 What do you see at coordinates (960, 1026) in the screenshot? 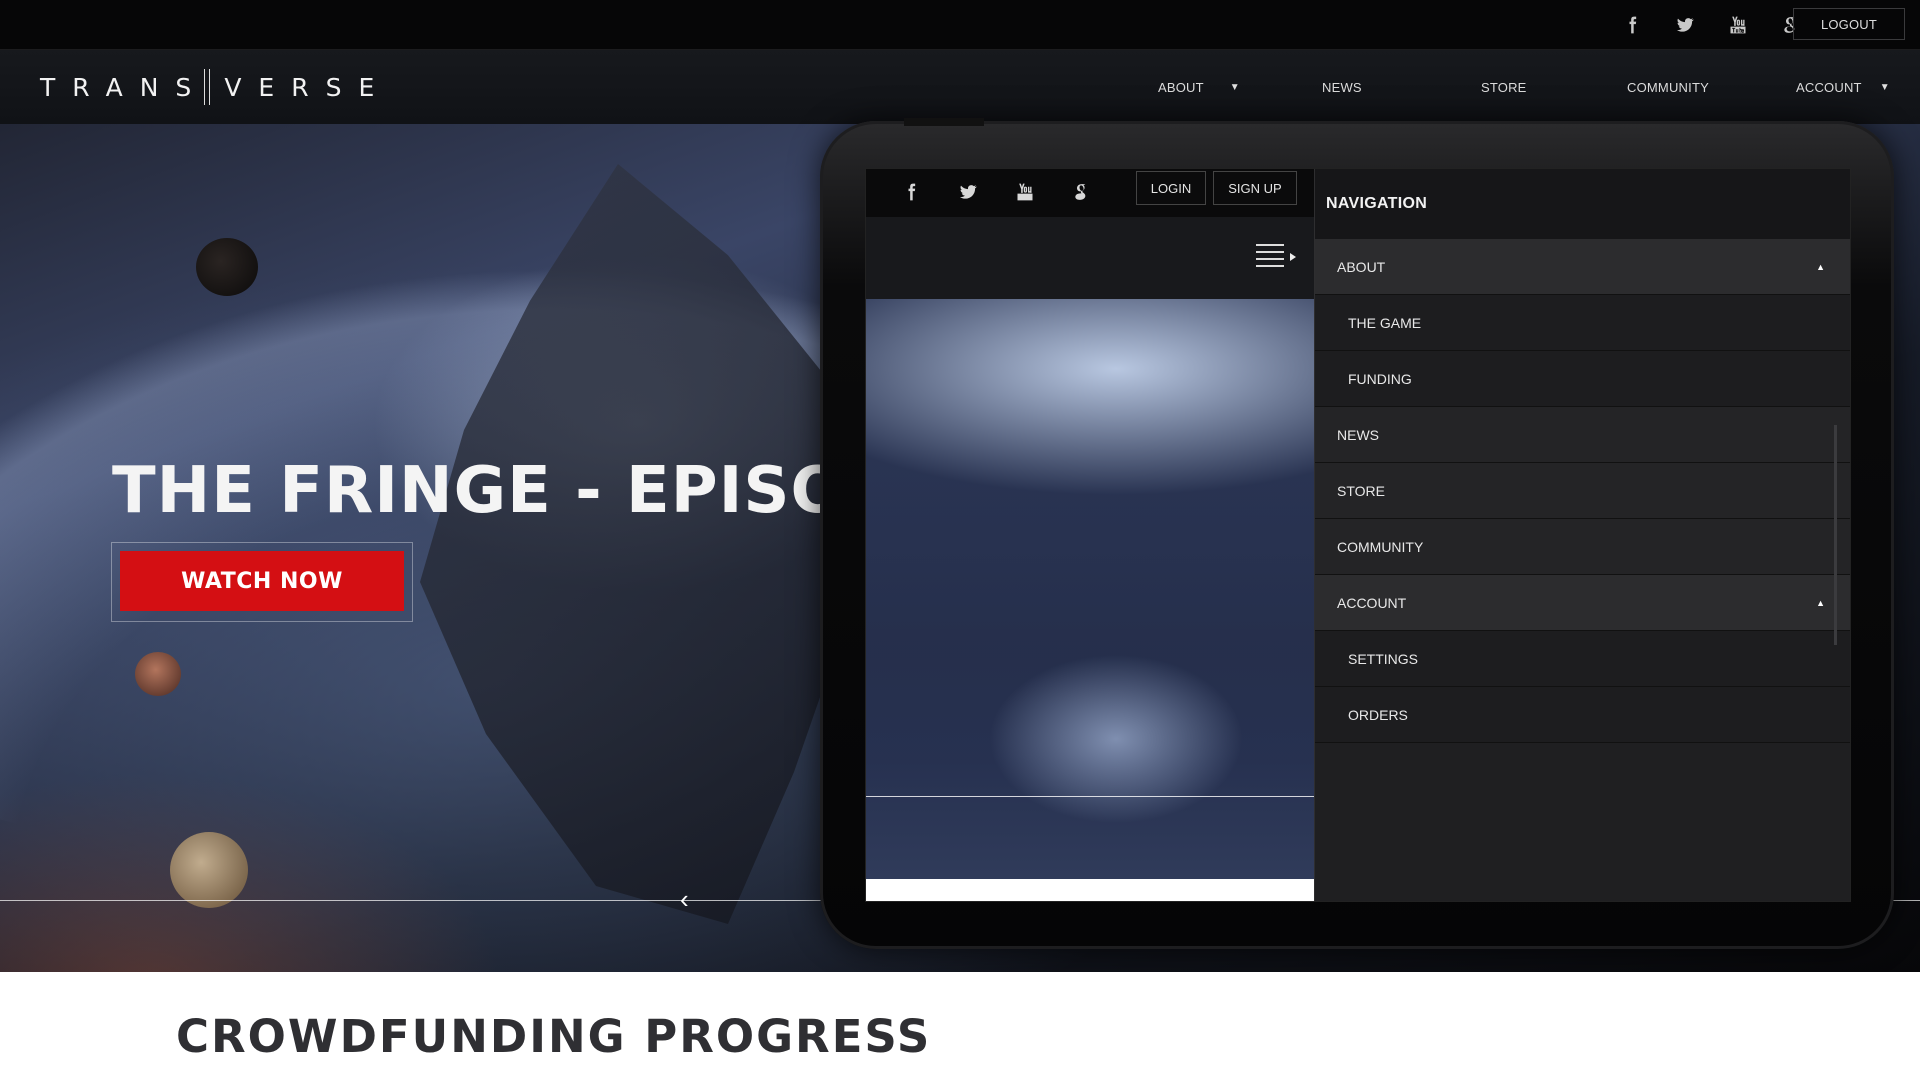
I see `crowdfunding-section: CROWDFUNDING PROGRESS` at bounding box center [960, 1026].